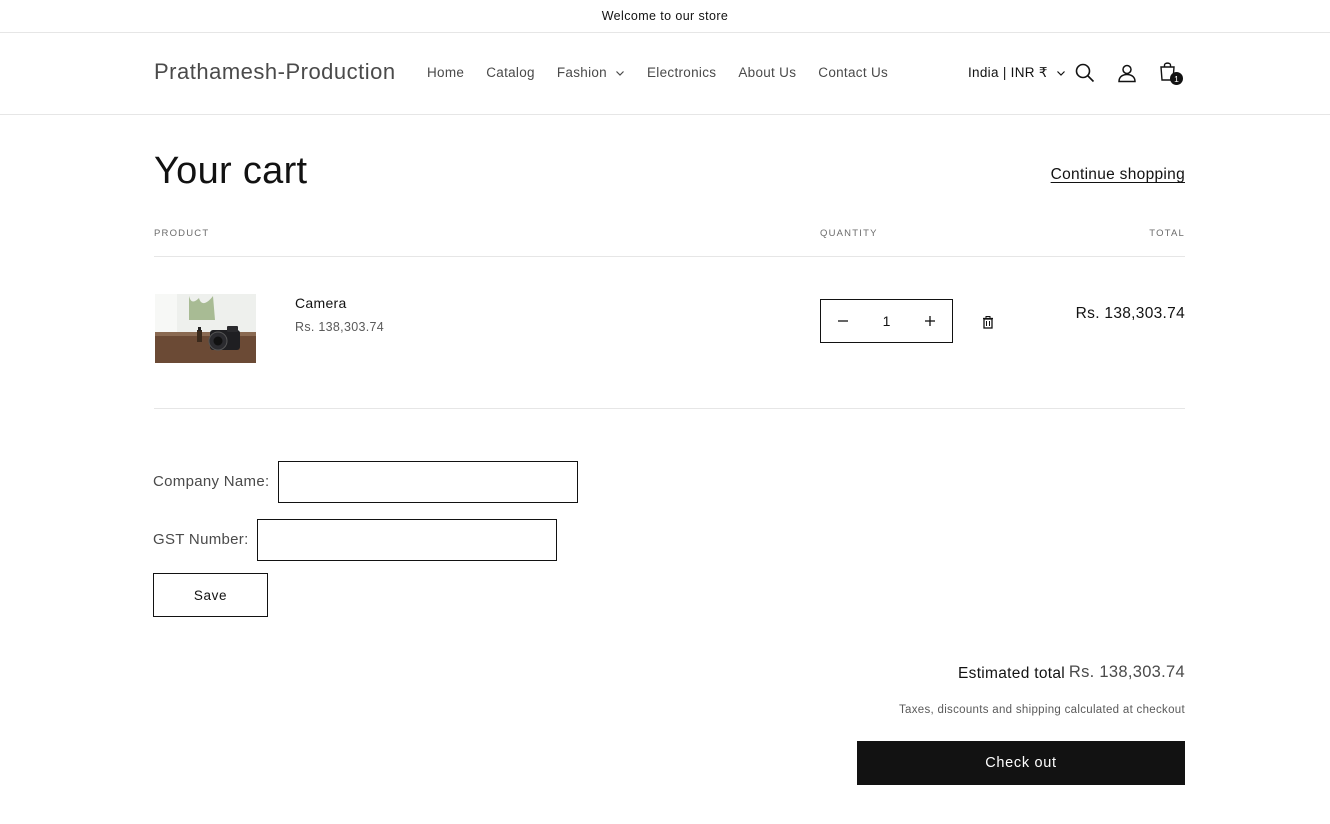 The width and height of the screenshot is (1330, 824). I want to click on column-header-product: PRODUCT, so click(182, 233).